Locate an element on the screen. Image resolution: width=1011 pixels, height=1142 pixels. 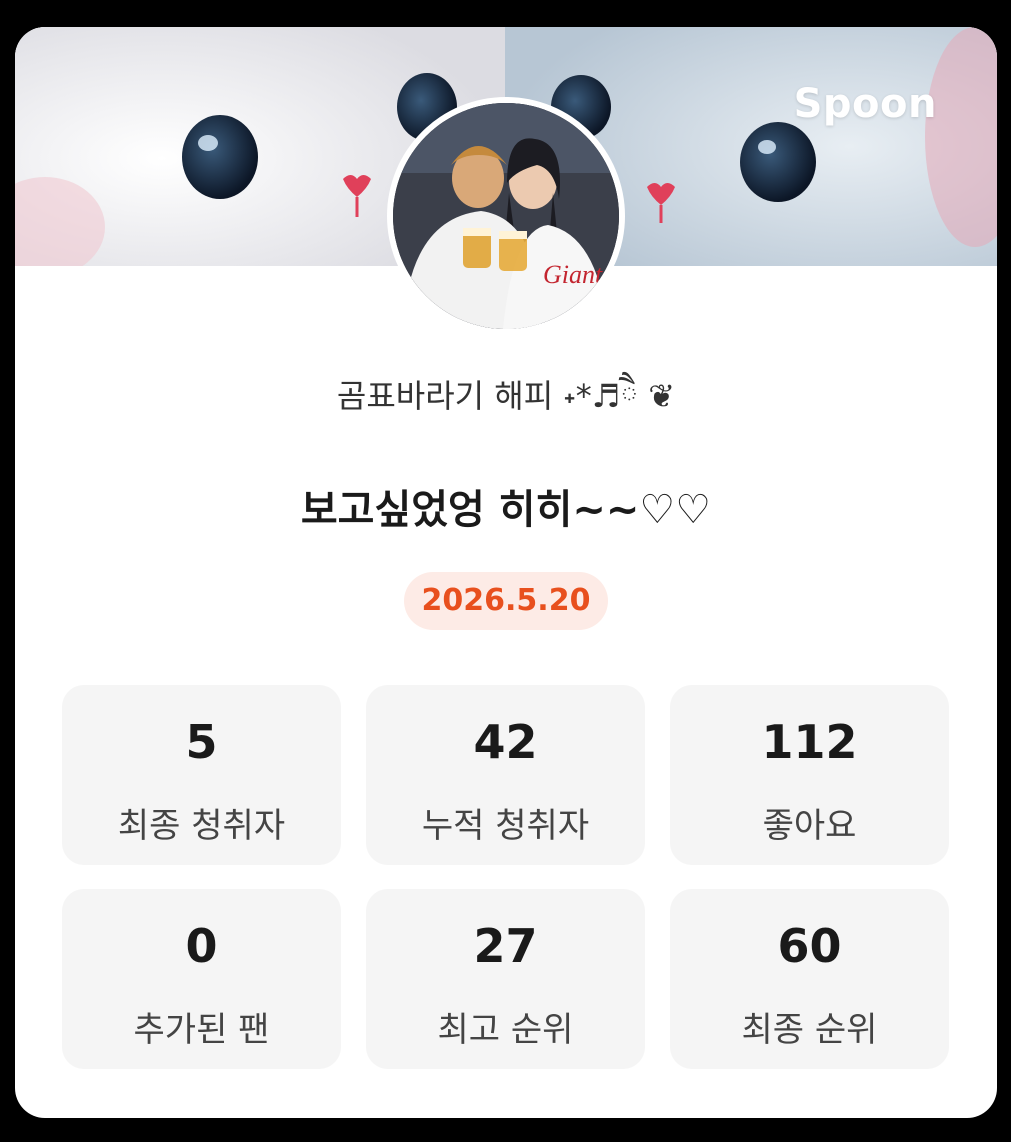
stat-best-rank: 27 최고 순위 is located at coordinates (505, 979).